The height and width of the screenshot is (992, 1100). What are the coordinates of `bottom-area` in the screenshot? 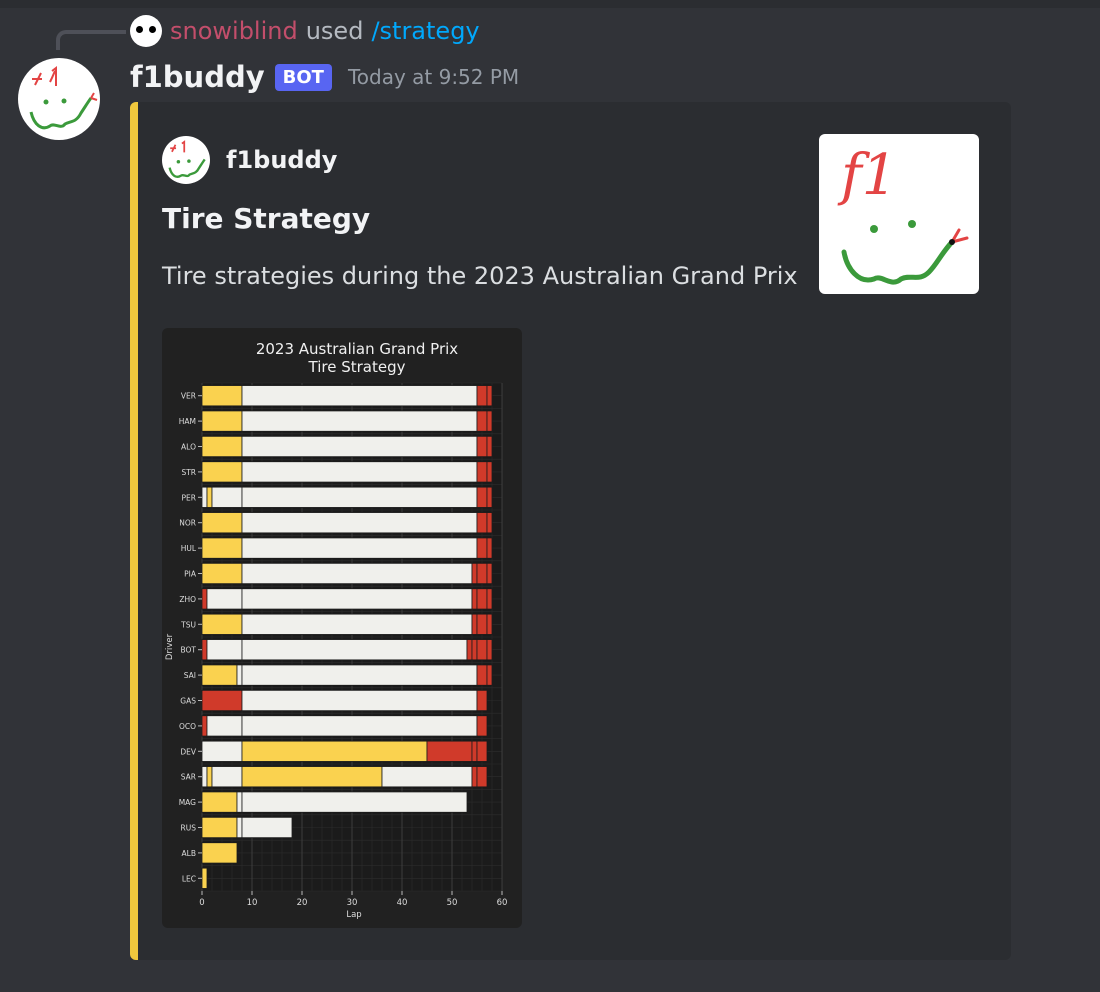 It's located at (550, 979).